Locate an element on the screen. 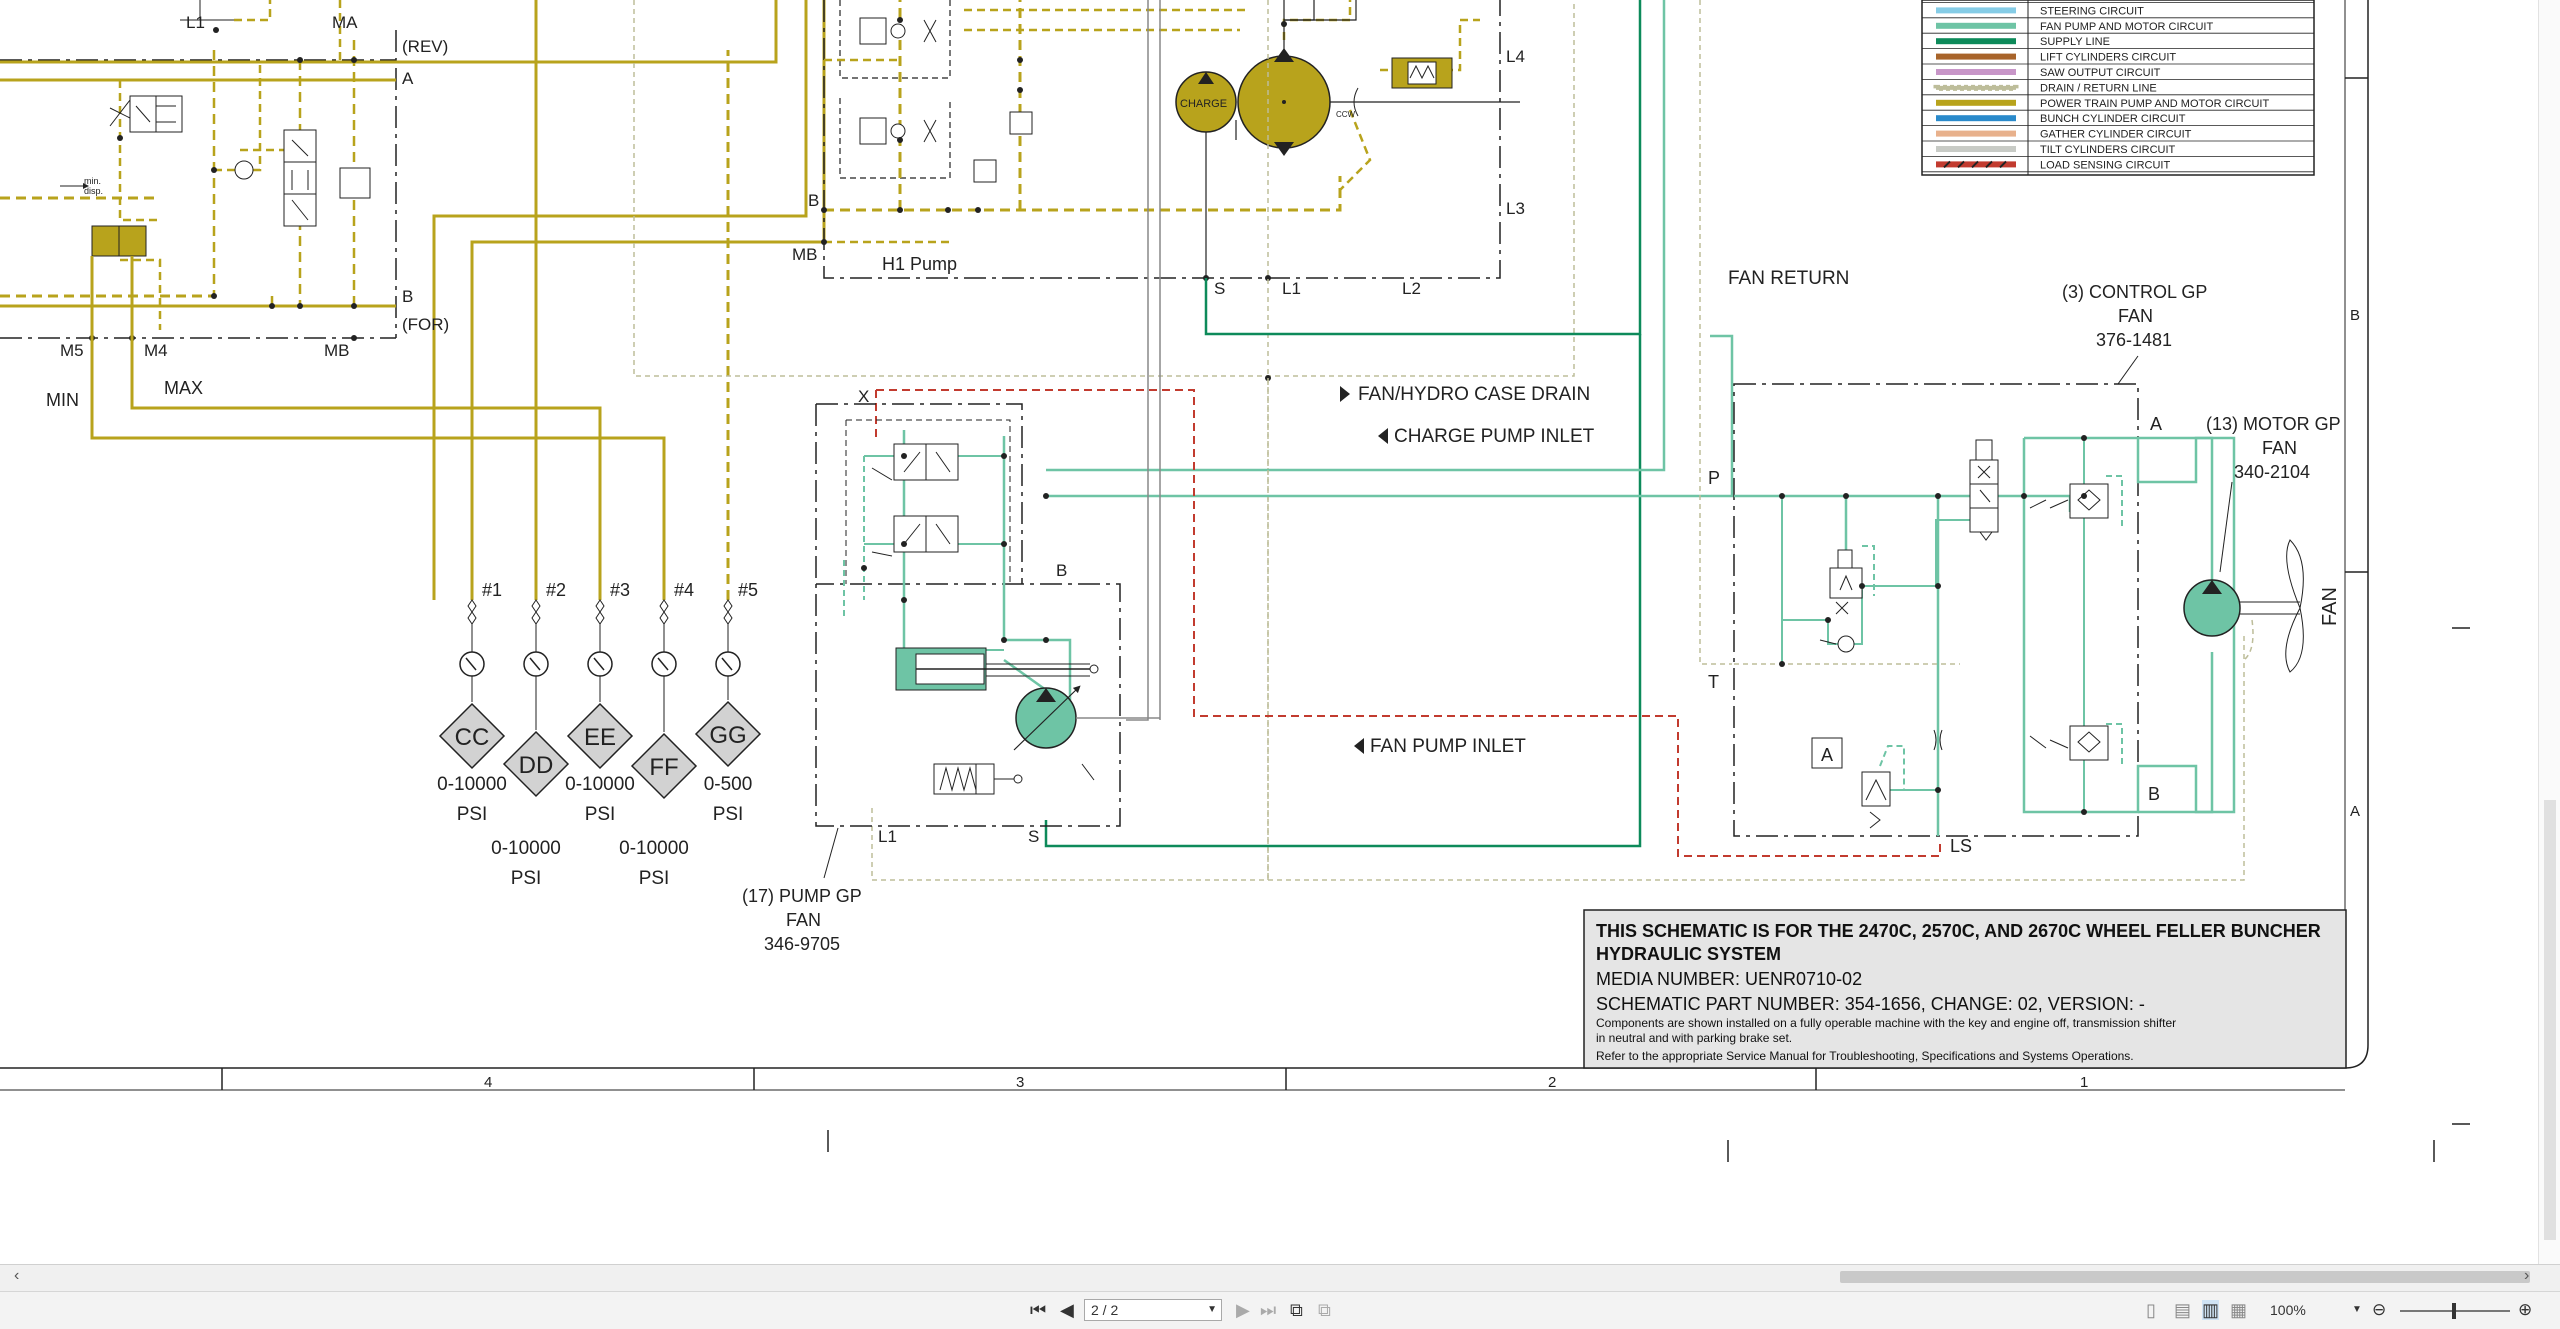 The width and height of the screenshot is (2560, 1329). pump-port-l2: L2 is located at coordinates (1411, 288).